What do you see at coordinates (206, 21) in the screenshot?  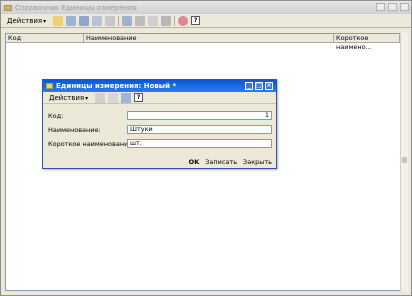 I see `main-toolbar: Действия ?` at bounding box center [206, 21].